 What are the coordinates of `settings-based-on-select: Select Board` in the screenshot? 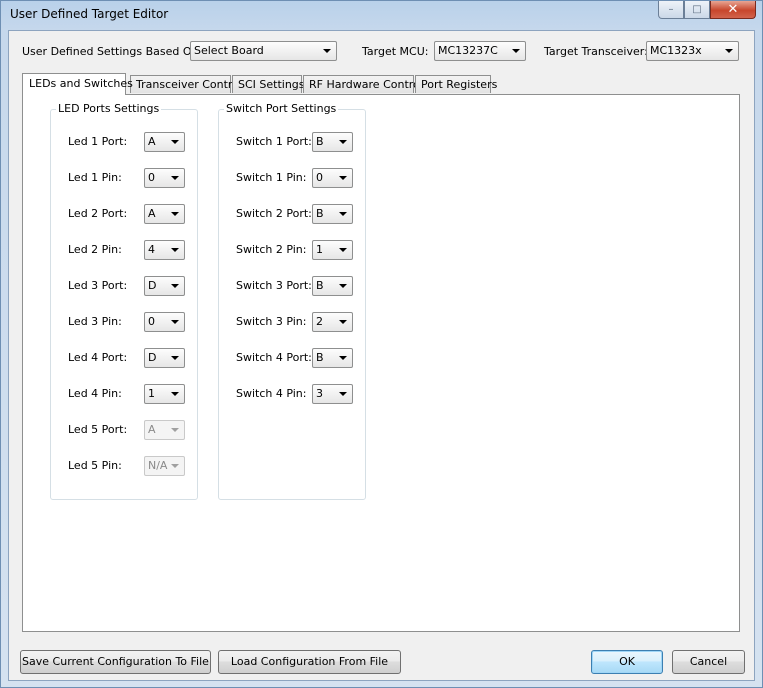 It's located at (263, 51).